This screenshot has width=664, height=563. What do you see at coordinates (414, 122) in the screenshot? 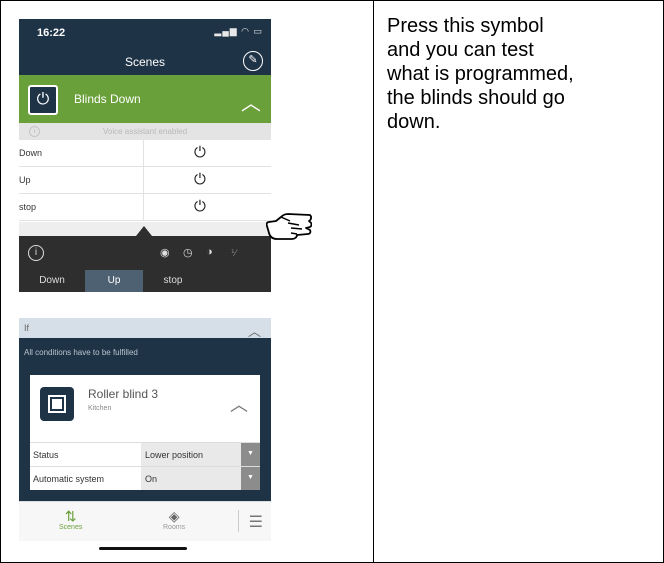
I see `instruction-line: down.` at bounding box center [414, 122].